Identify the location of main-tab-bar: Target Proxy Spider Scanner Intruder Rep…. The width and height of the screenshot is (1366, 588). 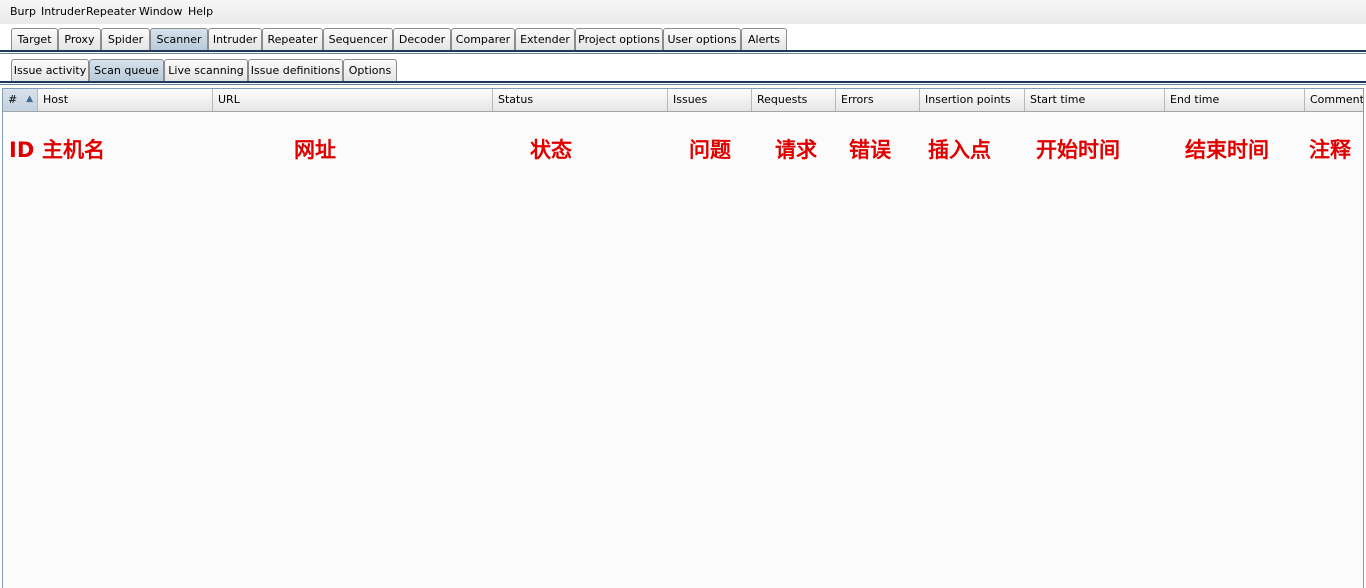
(683, 39).